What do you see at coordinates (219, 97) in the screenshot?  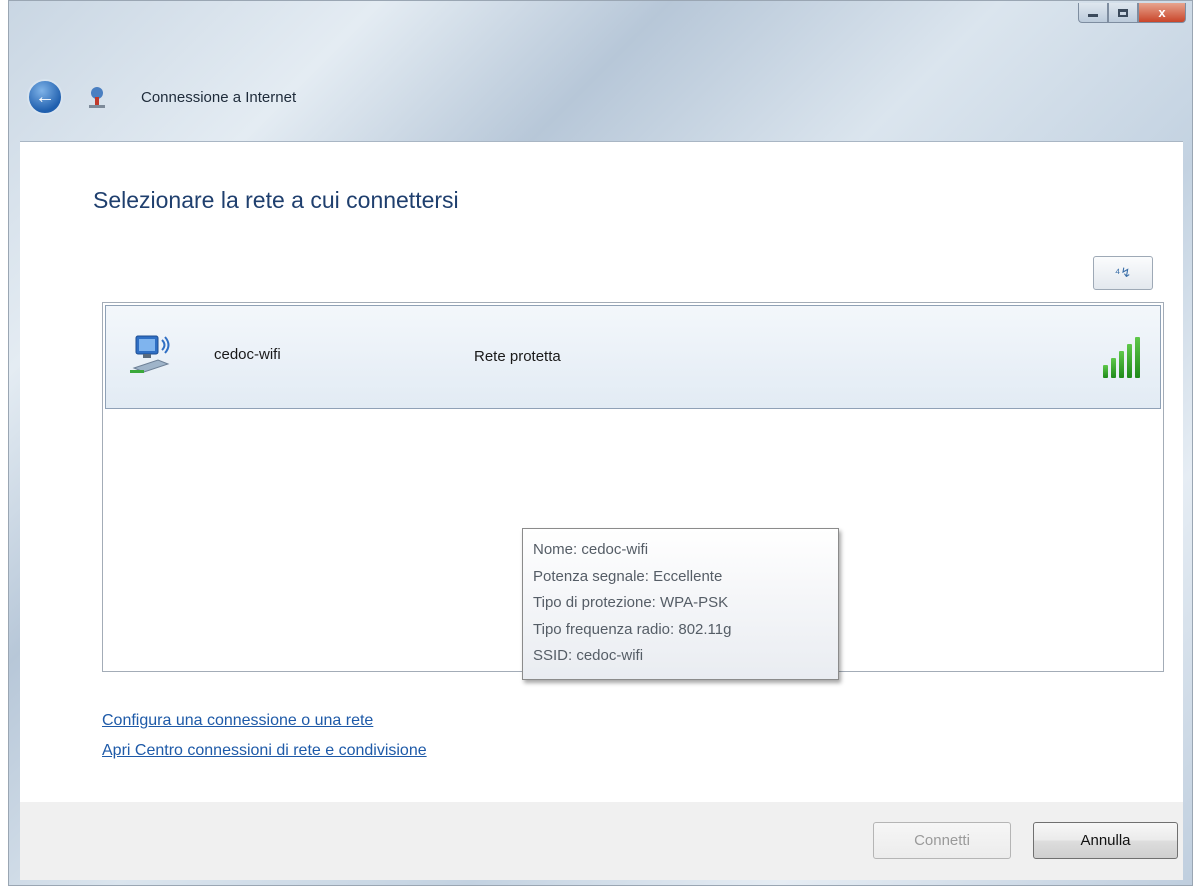 I see `window-title: Connessione a Internet` at bounding box center [219, 97].